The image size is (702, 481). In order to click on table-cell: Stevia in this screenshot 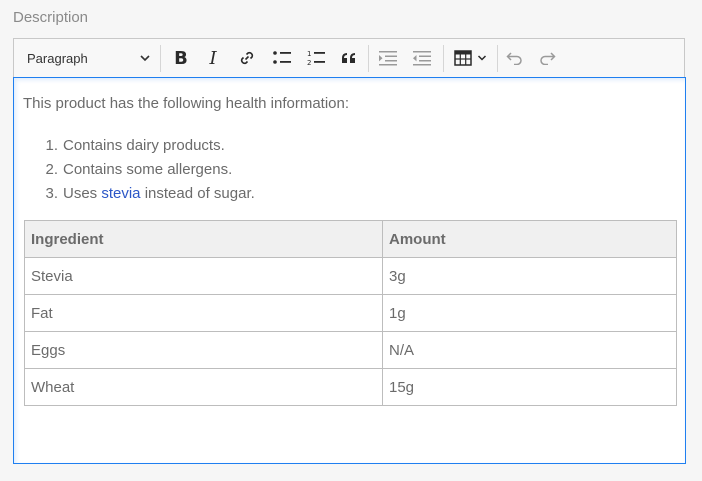, I will do `click(203, 276)`.